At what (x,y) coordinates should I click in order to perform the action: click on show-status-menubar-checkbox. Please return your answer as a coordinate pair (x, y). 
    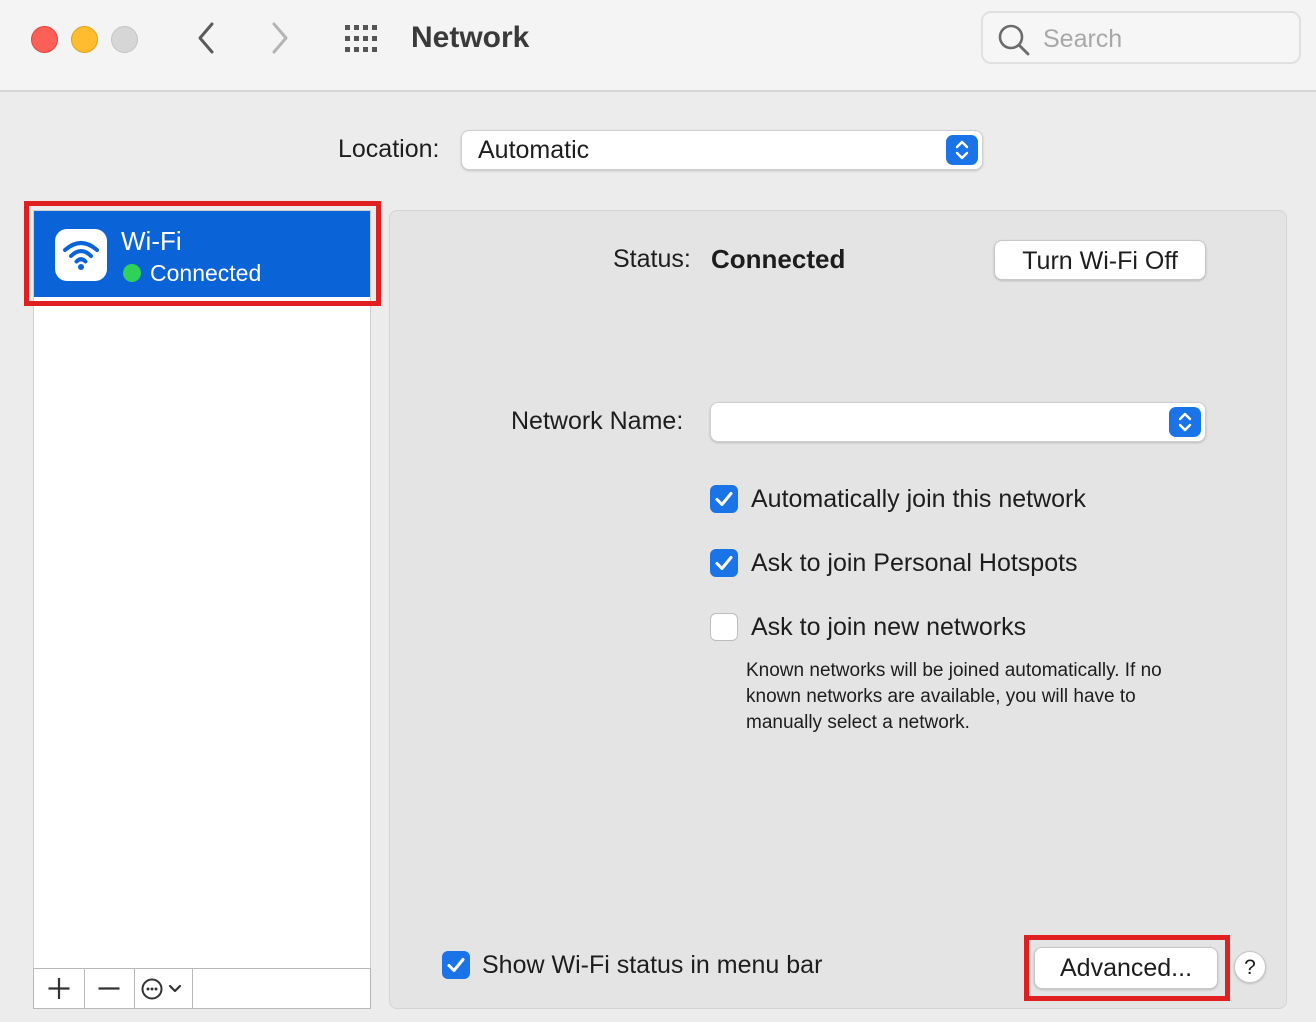
    Looking at the image, I should click on (456, 965).